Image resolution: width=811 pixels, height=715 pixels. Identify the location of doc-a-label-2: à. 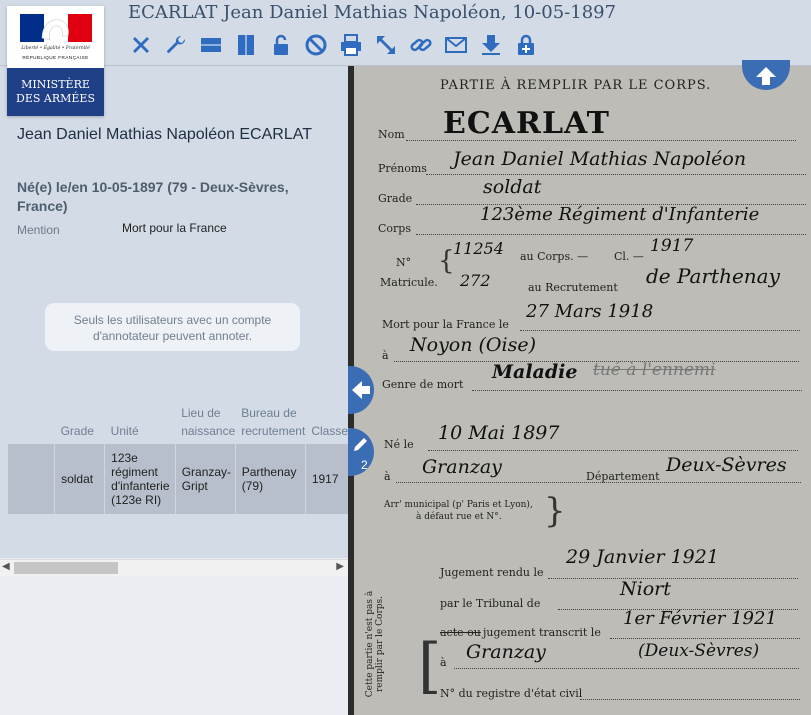
(387, 476).